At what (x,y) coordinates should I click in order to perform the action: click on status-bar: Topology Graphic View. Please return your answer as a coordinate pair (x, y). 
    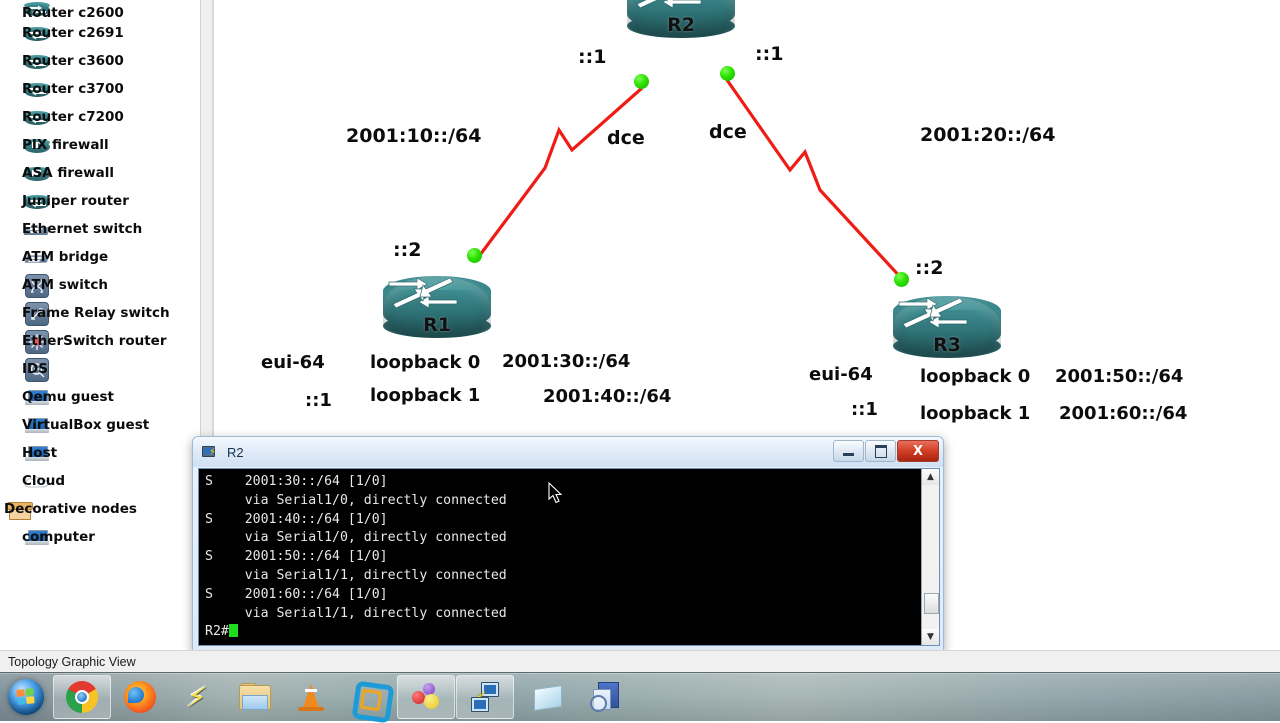
    Looking at the image, I should click on (640, 661).